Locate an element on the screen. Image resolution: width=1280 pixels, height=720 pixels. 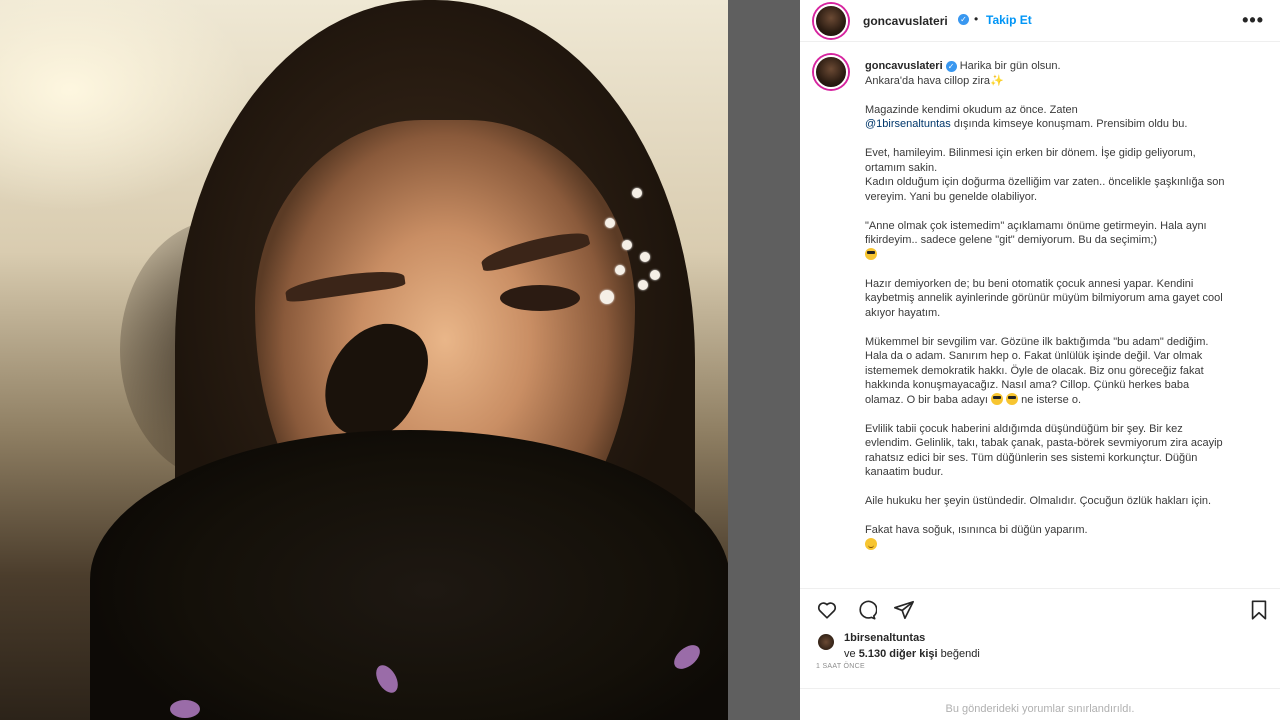
smile-emoji-icon is located at coordinates (871, 543).